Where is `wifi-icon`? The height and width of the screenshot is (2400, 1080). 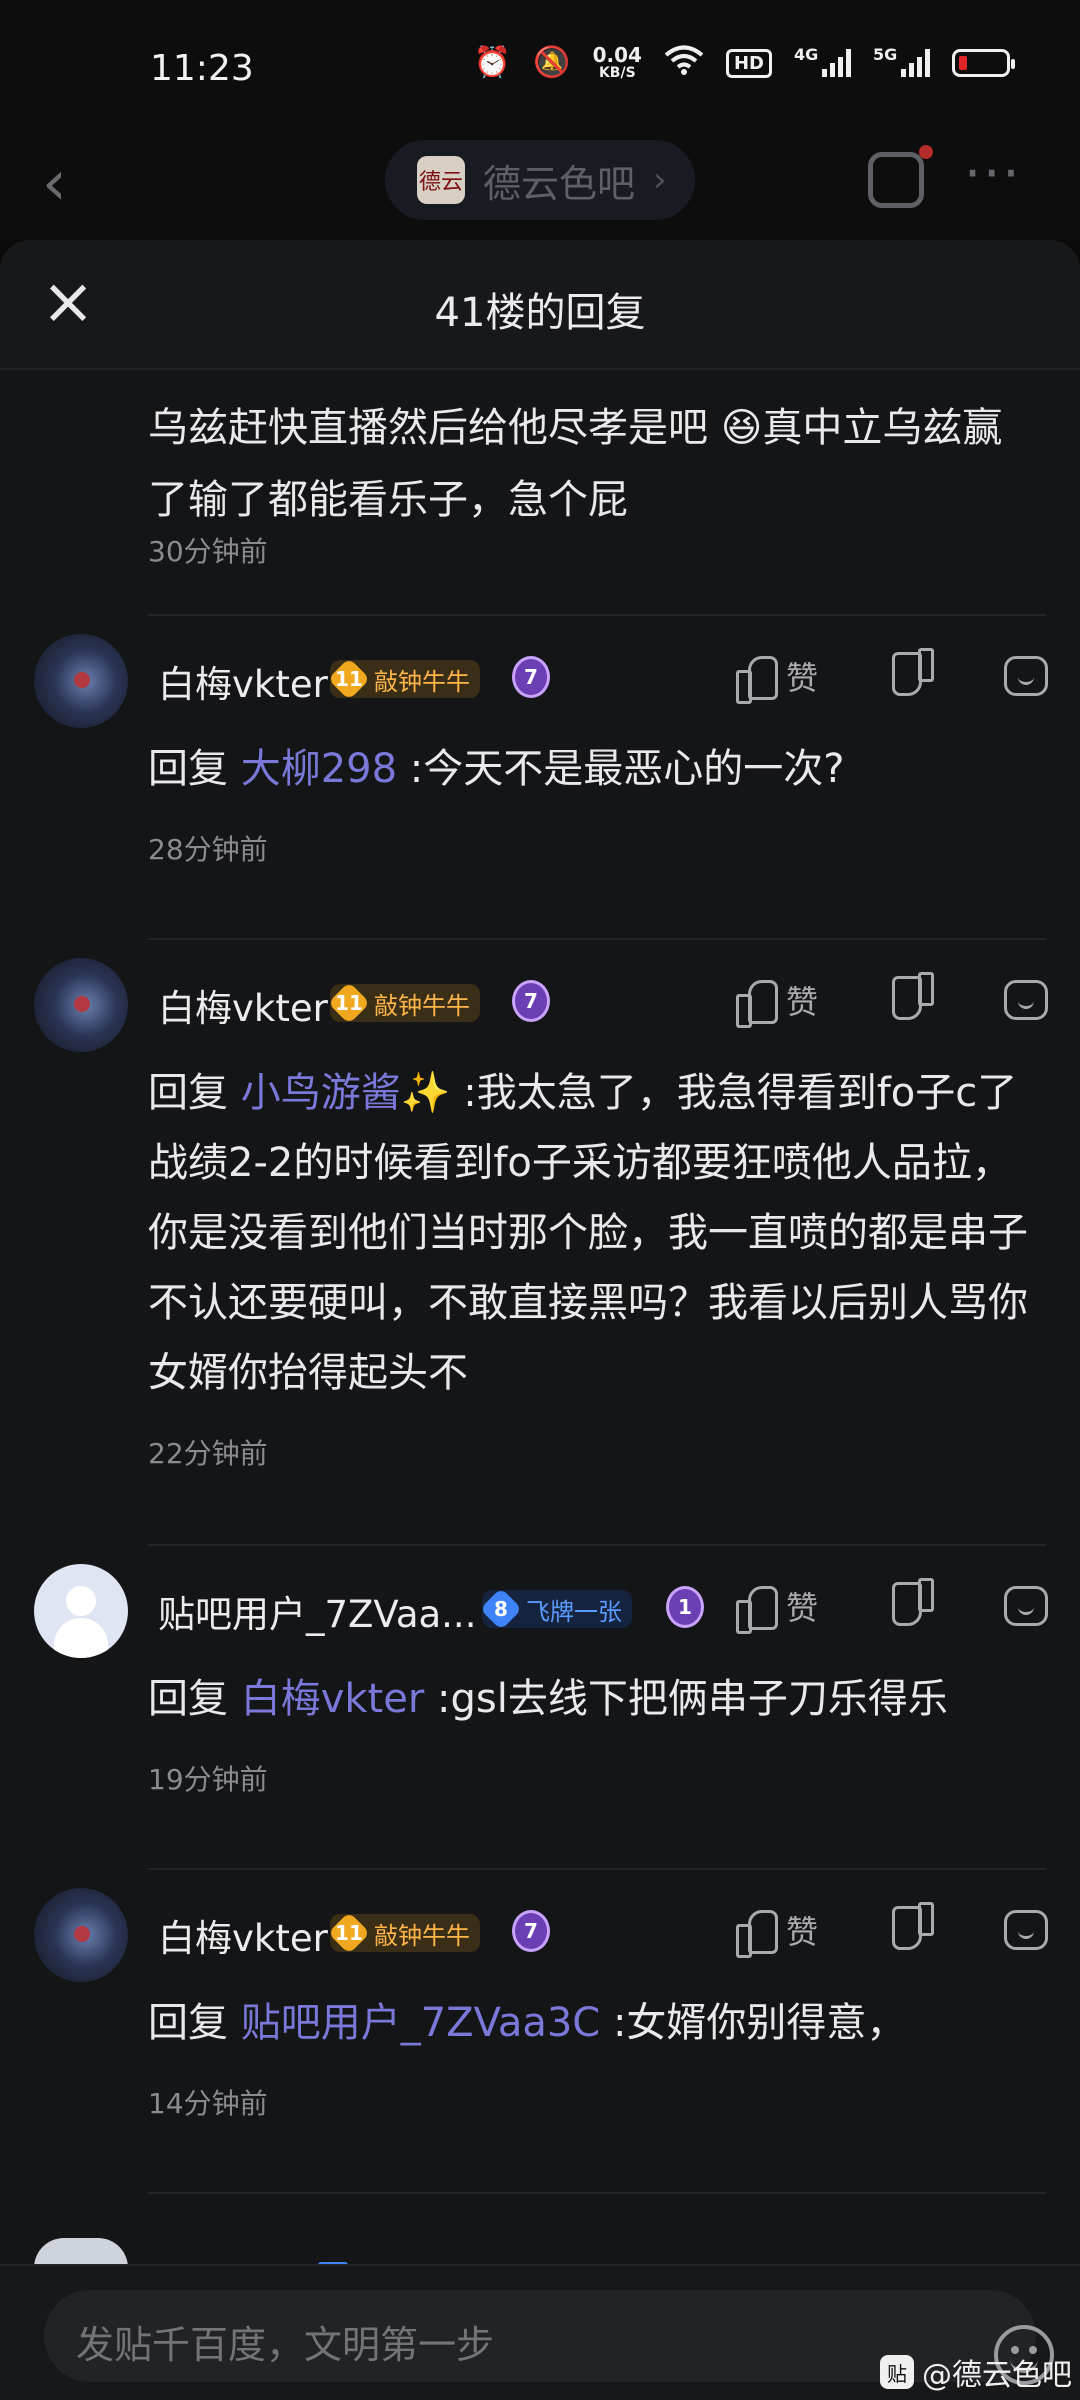 wifi-icon is located at coordinates (684, 63).